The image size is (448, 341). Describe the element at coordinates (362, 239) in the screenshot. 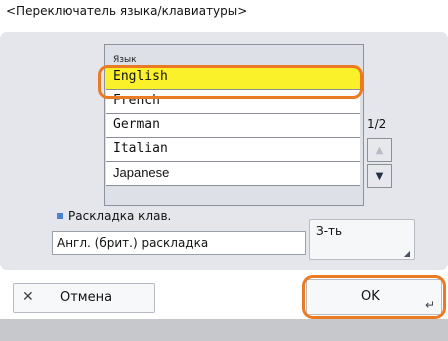

I see `keyboard-change-button: З-ть ◢` at that location.